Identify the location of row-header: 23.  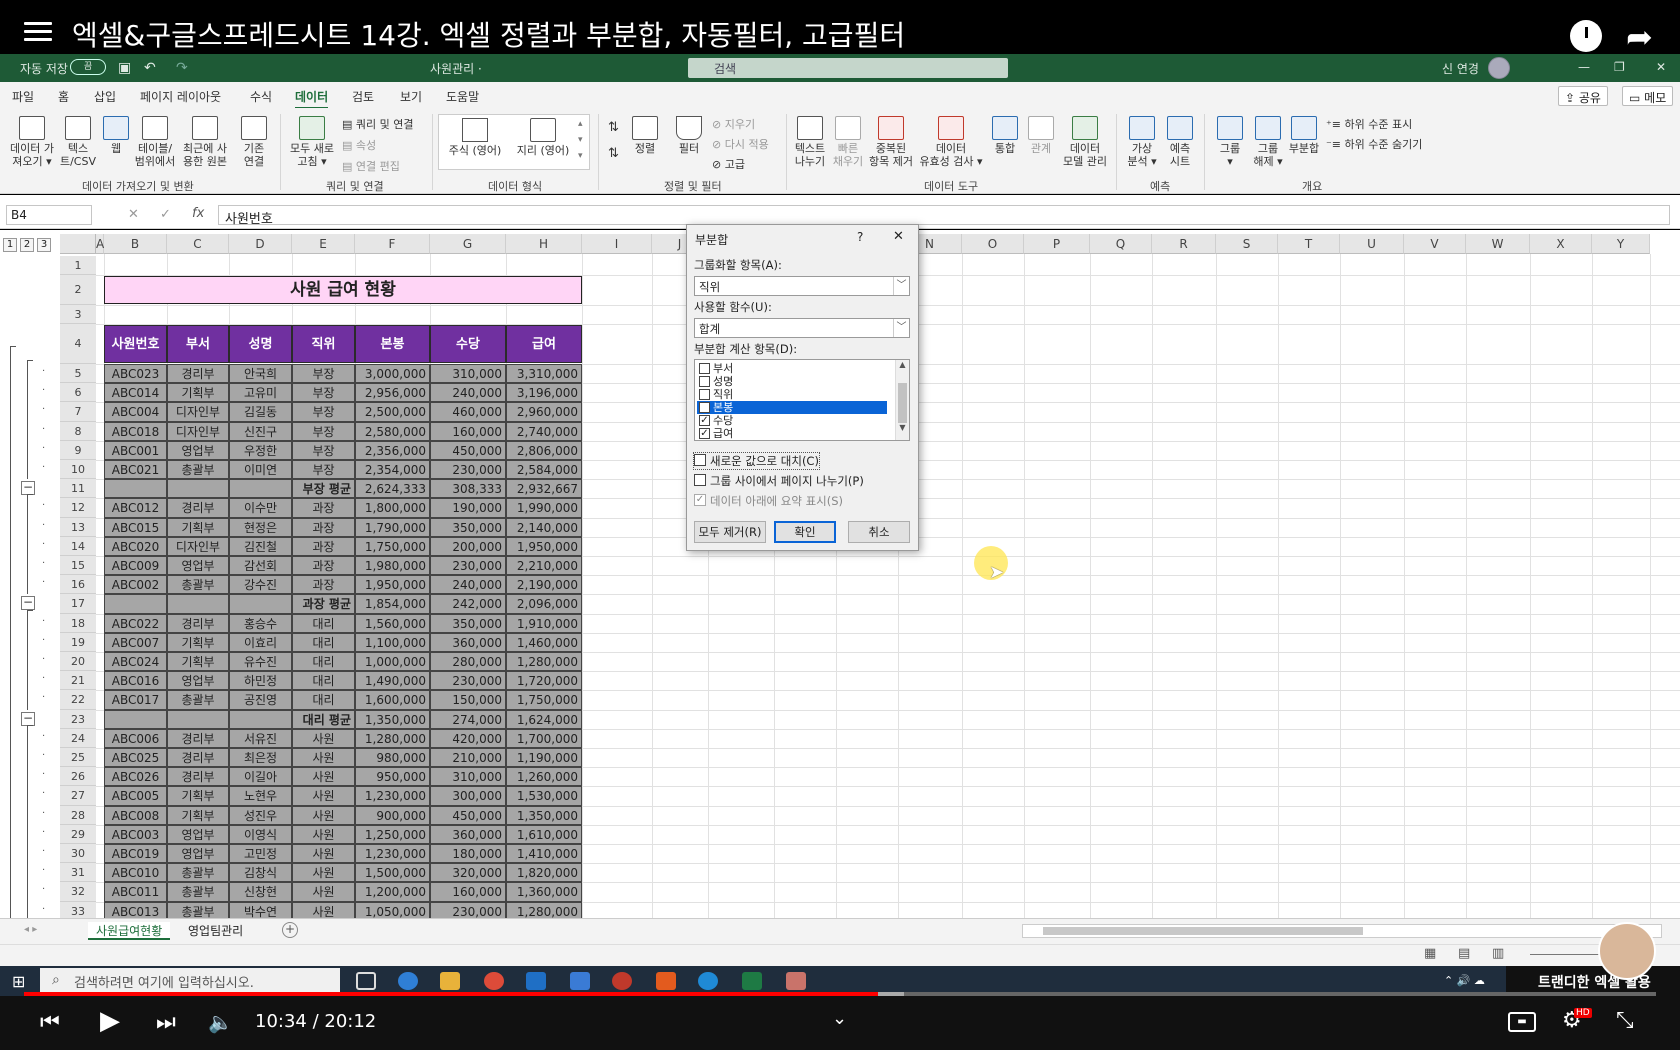
(78, 719).